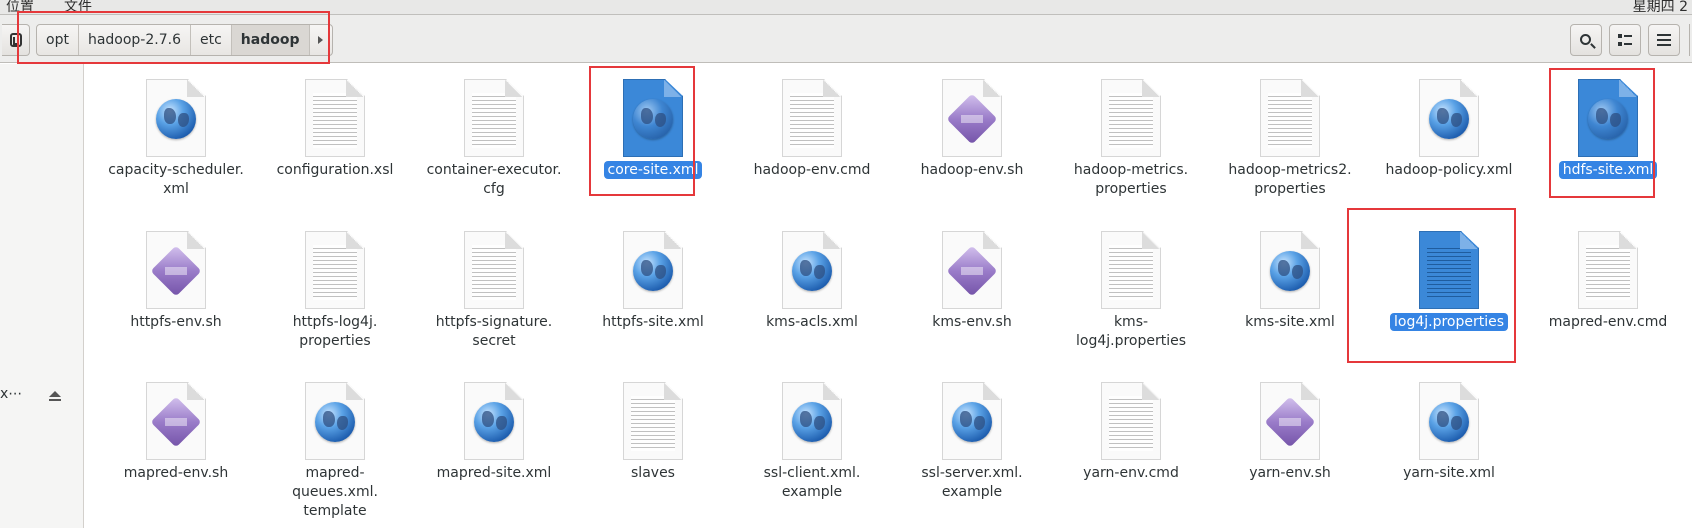 The image size is (1692, 528). I want to click on file-item: kms-env.sh, so click(972, 276).